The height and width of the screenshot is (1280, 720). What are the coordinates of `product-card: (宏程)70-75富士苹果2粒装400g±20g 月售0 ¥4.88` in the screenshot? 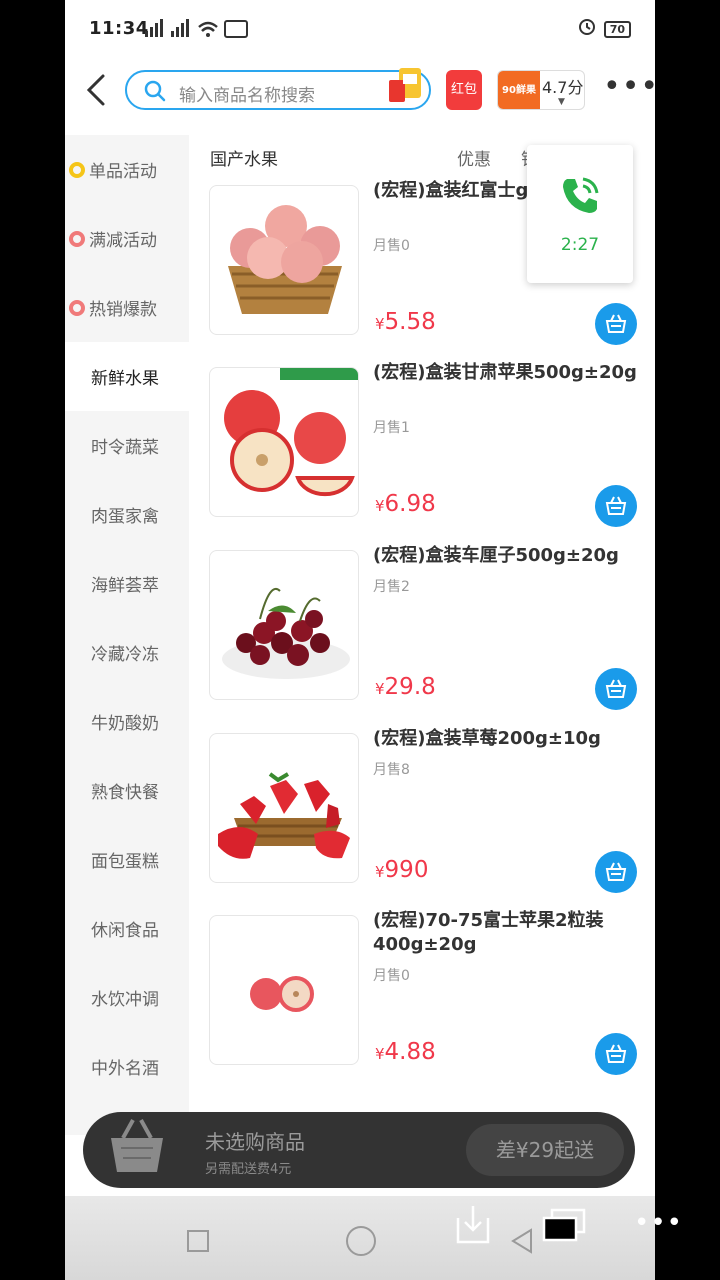 It's located at (429, 992).